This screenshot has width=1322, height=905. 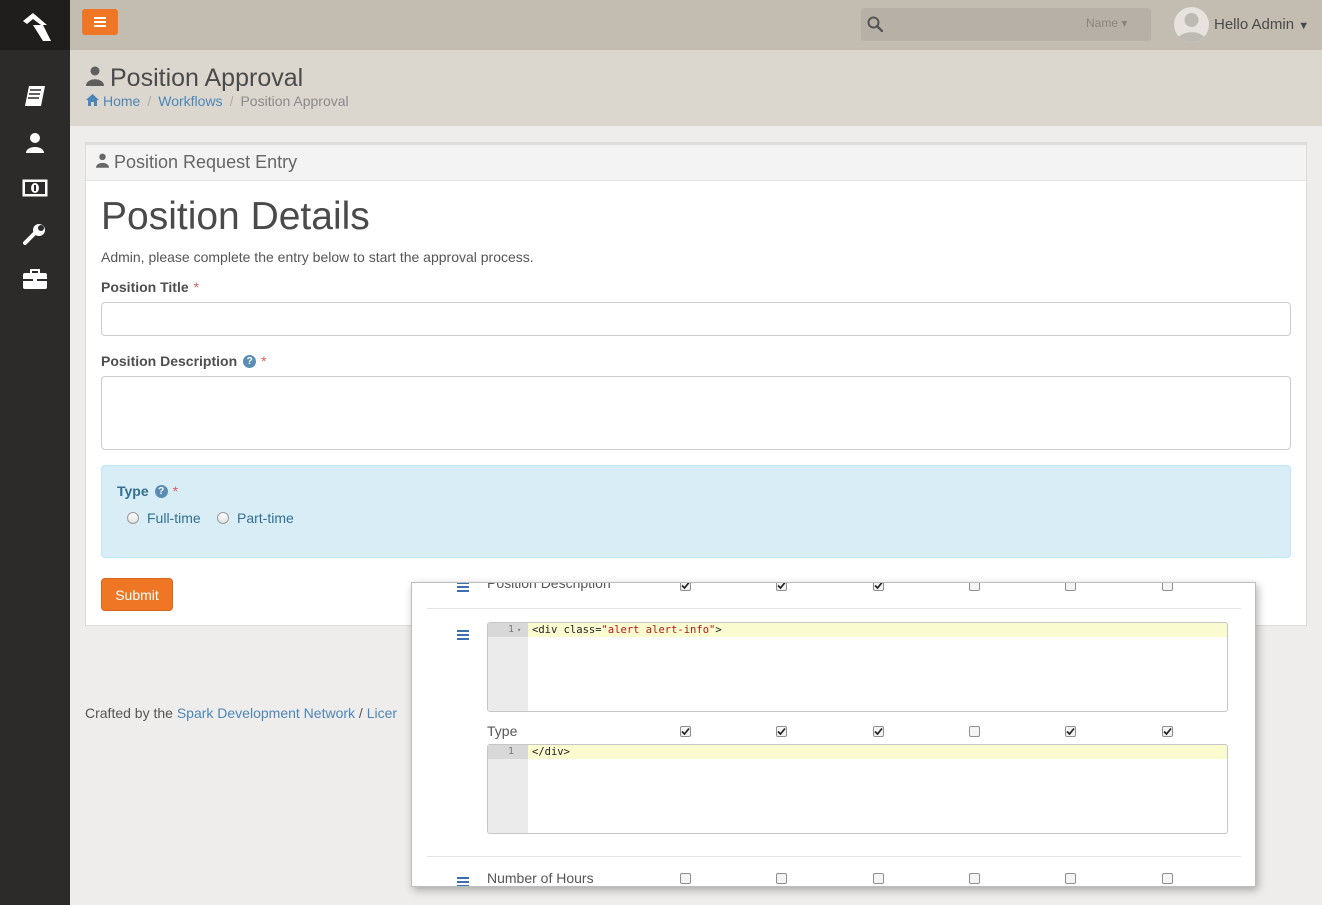 I want to click on home-icon, so click(x=92, y=101).